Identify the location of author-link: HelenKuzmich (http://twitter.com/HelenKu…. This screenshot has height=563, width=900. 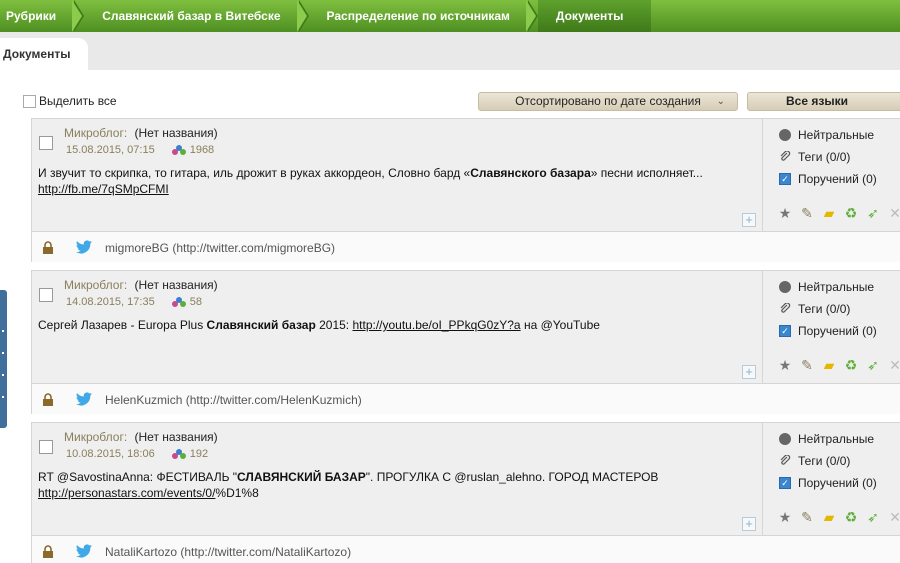
(233, 400).